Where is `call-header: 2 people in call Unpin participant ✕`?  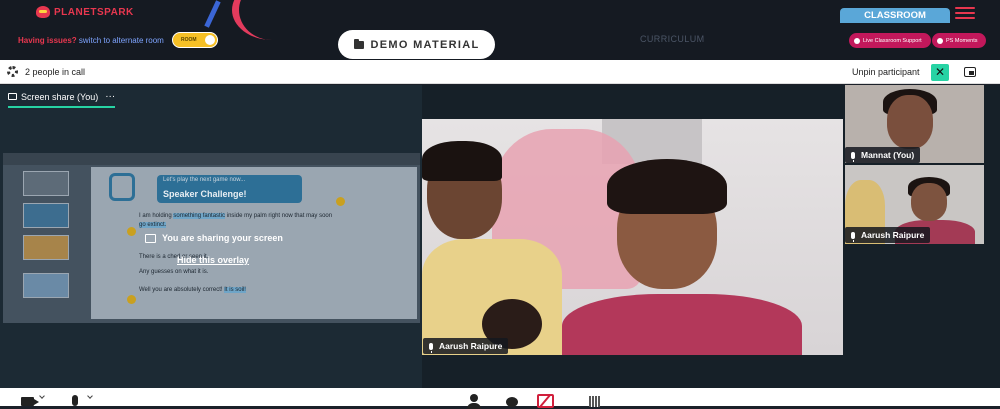
call-header: 2 people in call Unpin participant ✕ is located at coordinates (500, 72).